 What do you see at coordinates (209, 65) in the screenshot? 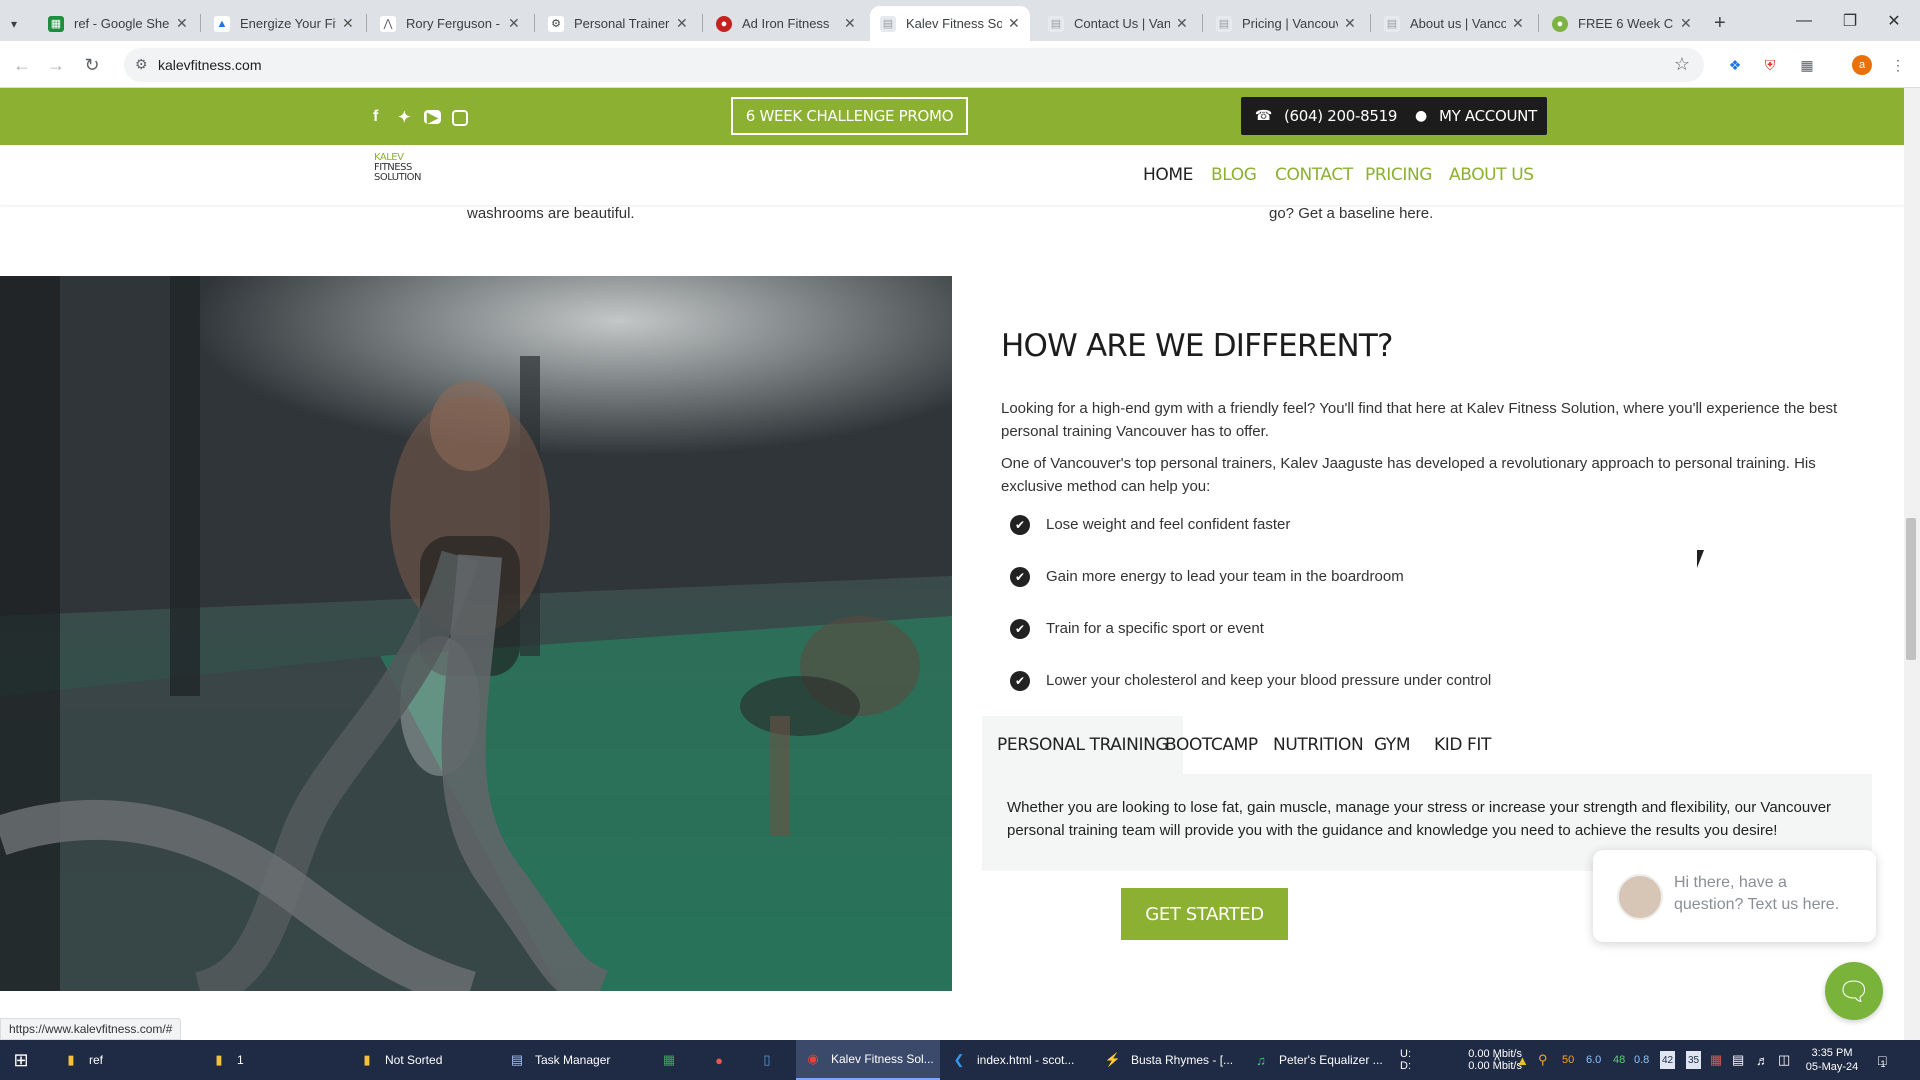
I see `url-text: kalevfitness.com` at bounding box center [209, 65].